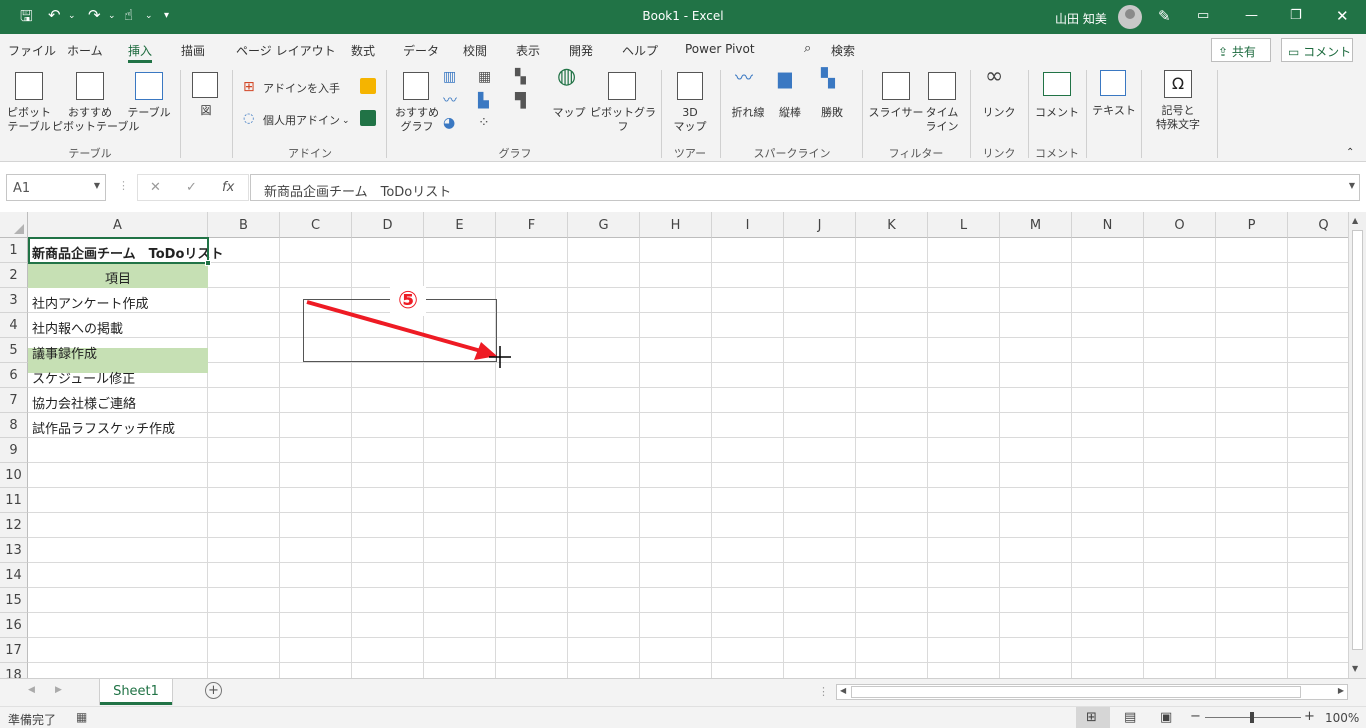 This screenshot has height=728, width=1366. What do you see at coordinates (832, 113) in the screenshot?
I see `sparkline-winloss-button: 勝敗` at bounding box center [832, 113].